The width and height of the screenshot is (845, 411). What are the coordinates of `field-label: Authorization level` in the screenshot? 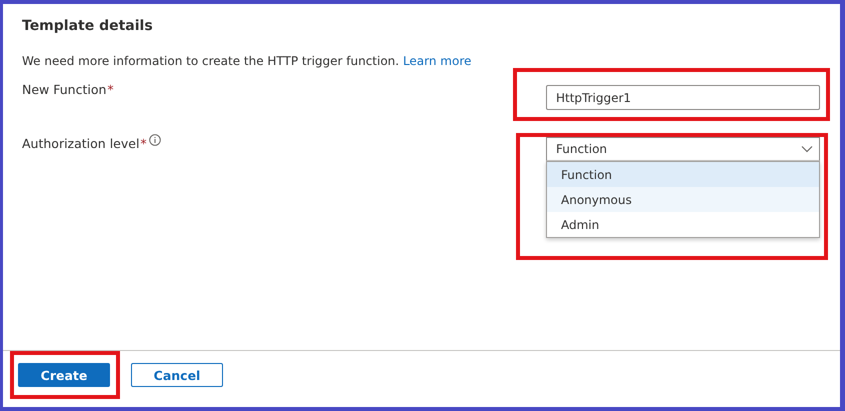 It's located at (81, 143).